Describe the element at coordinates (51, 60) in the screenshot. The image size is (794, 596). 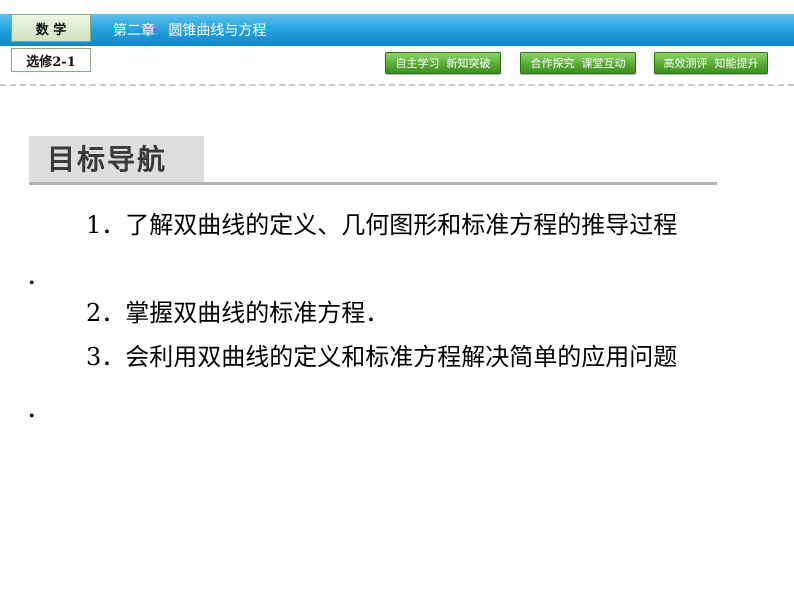
I see `module-label: 选修2-1` at that location.